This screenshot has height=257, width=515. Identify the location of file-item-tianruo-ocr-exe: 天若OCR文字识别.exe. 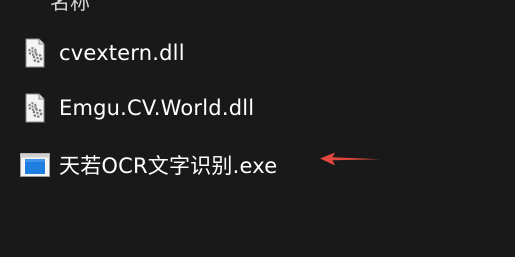
(147, 165).